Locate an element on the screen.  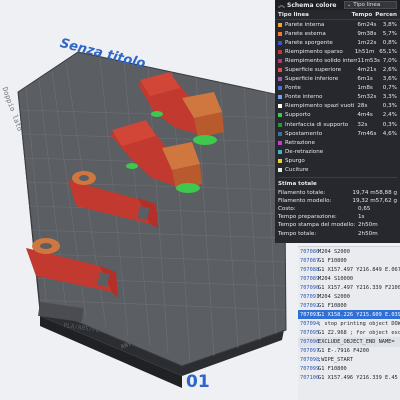
gcode-line-number: 707096 is located at coordinates (310, 341).